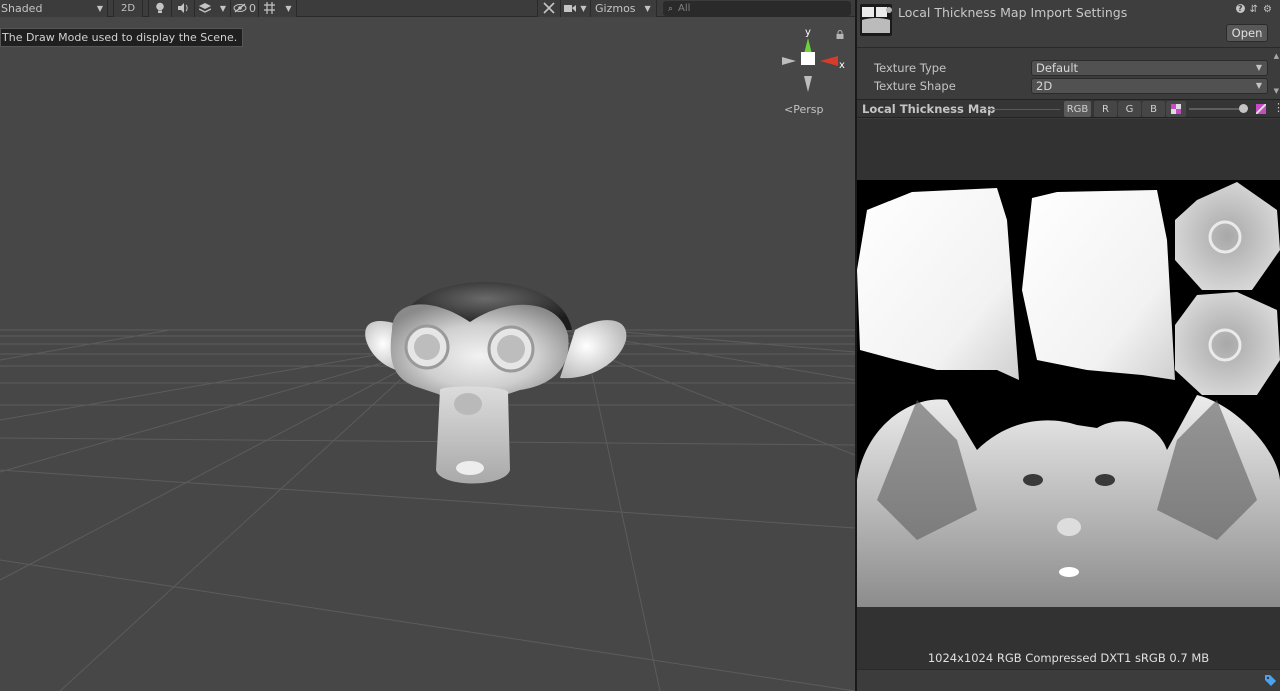 Image resolution: width=1280 pixels, height=691 pixels. I want to click on help-icon: ?, so click(1240, 8).